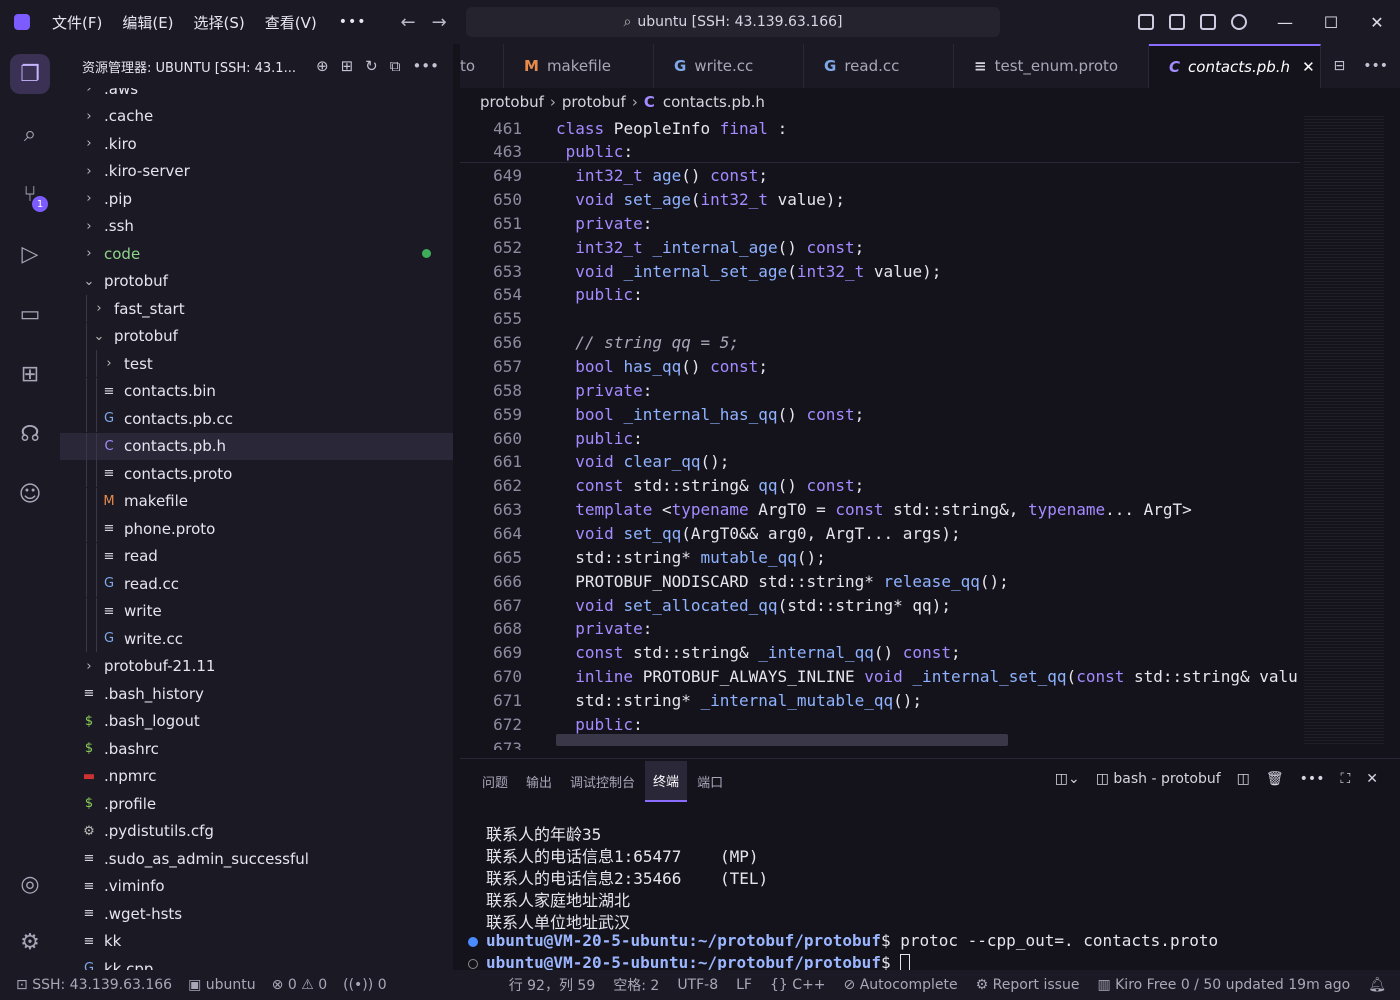 This screenshot has width=1400, height=1000. Describe the element at coordinates (256, 963) in the screenshot. I see `tree-file: Gkk.cpp` at that location.